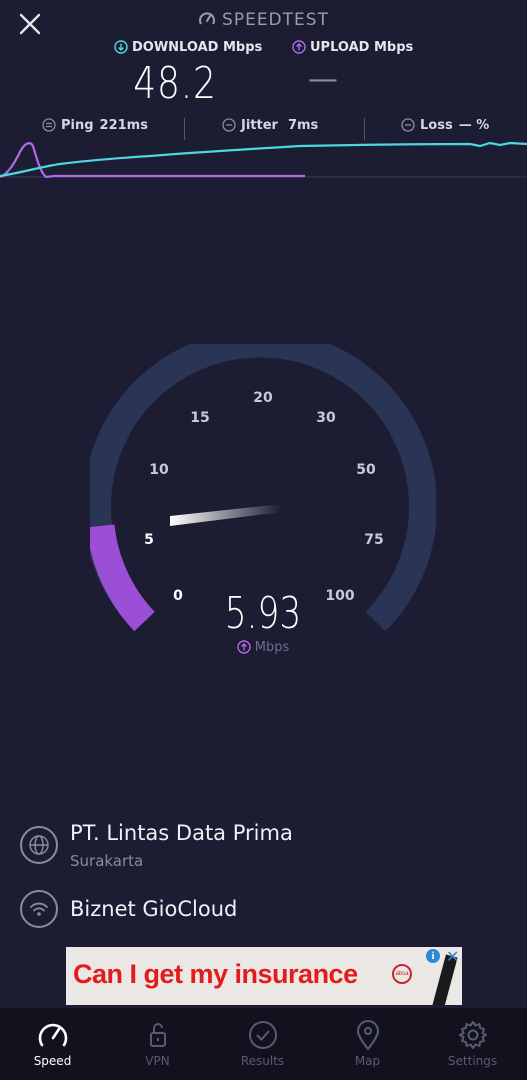 This screenshot has width=527, height=1080. What do you see at coordinates (326, 418) in the screenshot?
I see `gauge-tick-30: 30` at bounding box center [326, 418].